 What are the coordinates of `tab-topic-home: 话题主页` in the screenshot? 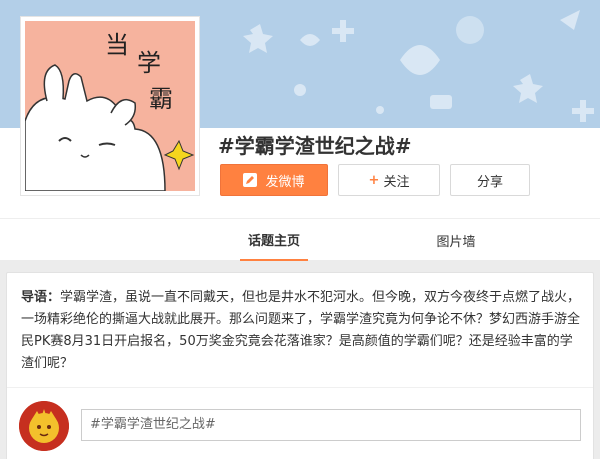 It's located at (274, 240).